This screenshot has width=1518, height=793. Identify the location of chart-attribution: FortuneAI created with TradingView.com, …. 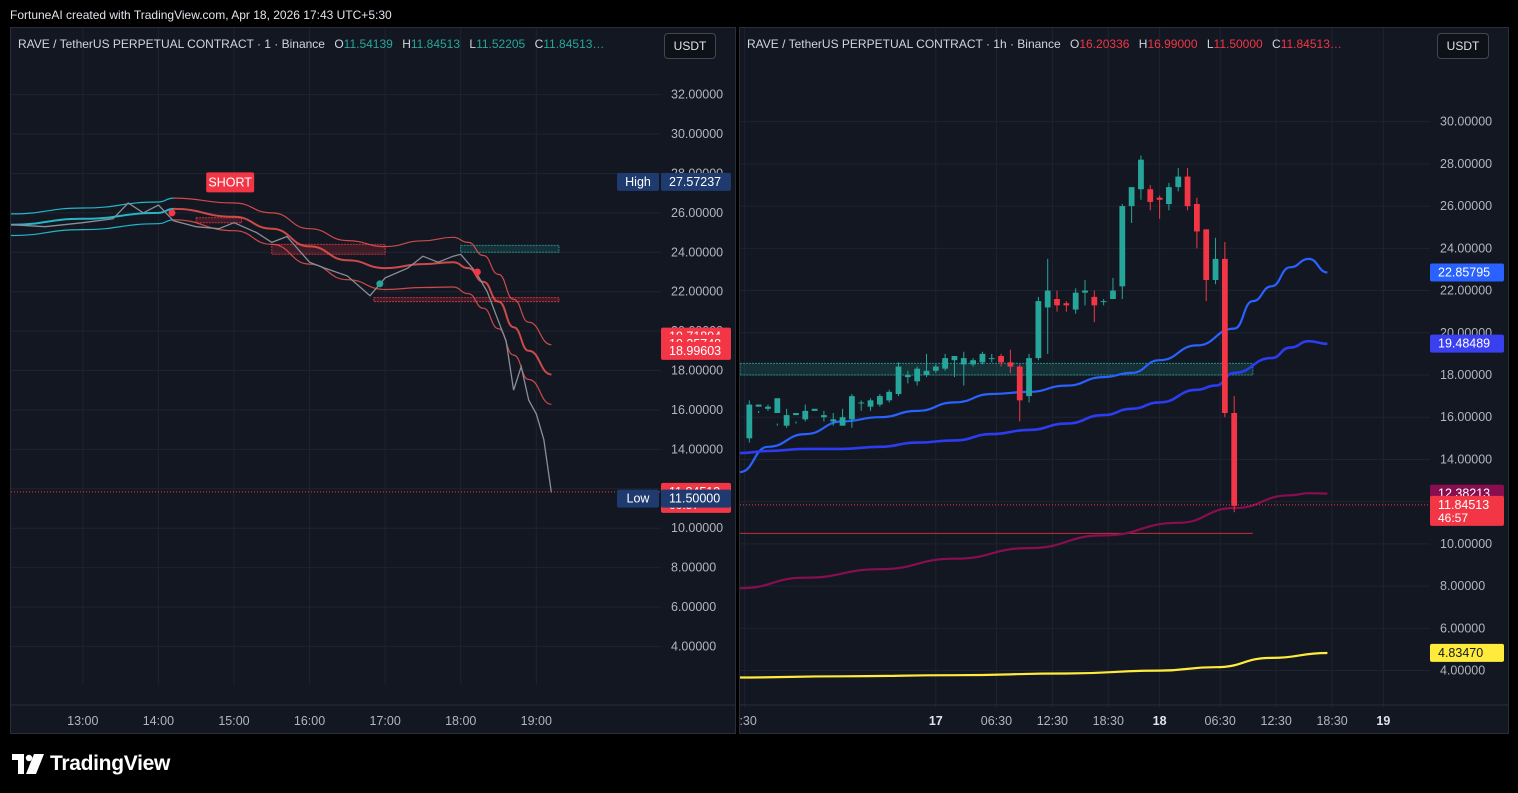
(201, 15).